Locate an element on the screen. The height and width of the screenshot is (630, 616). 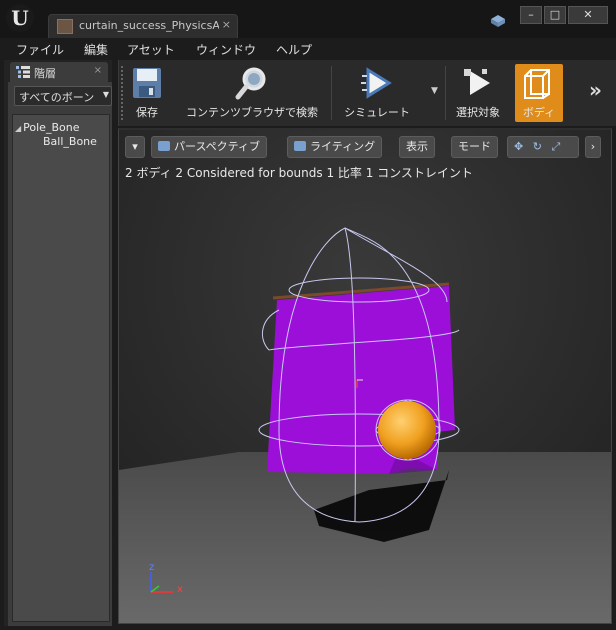
menu-asset: アセット is located at coordinates (151, 49).